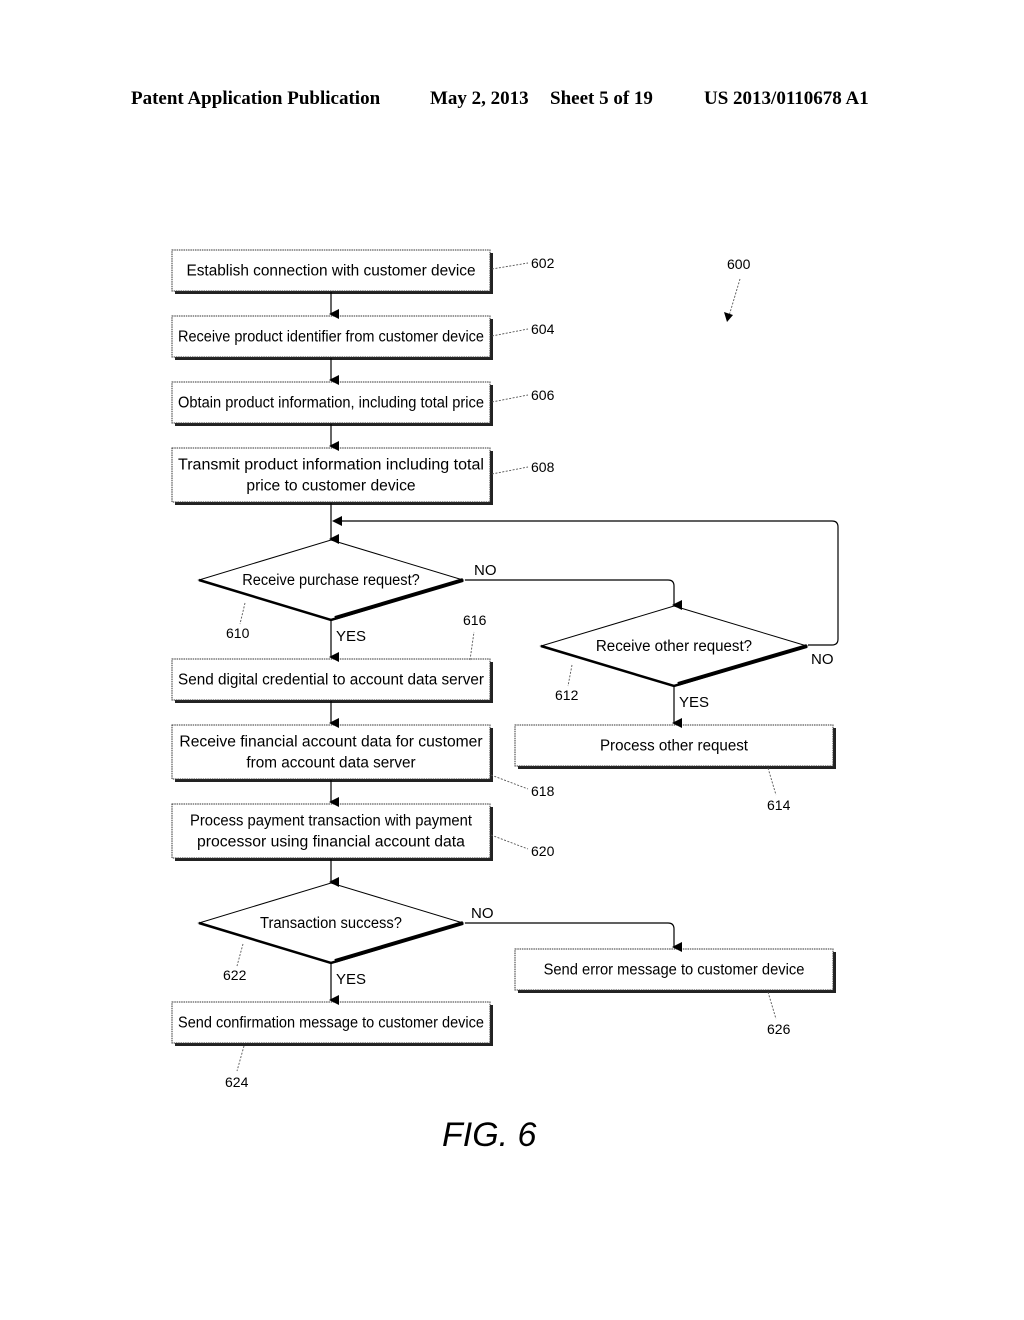  I want to click on decision-diamond-610: Receive purchase request?, so click(331, 580).